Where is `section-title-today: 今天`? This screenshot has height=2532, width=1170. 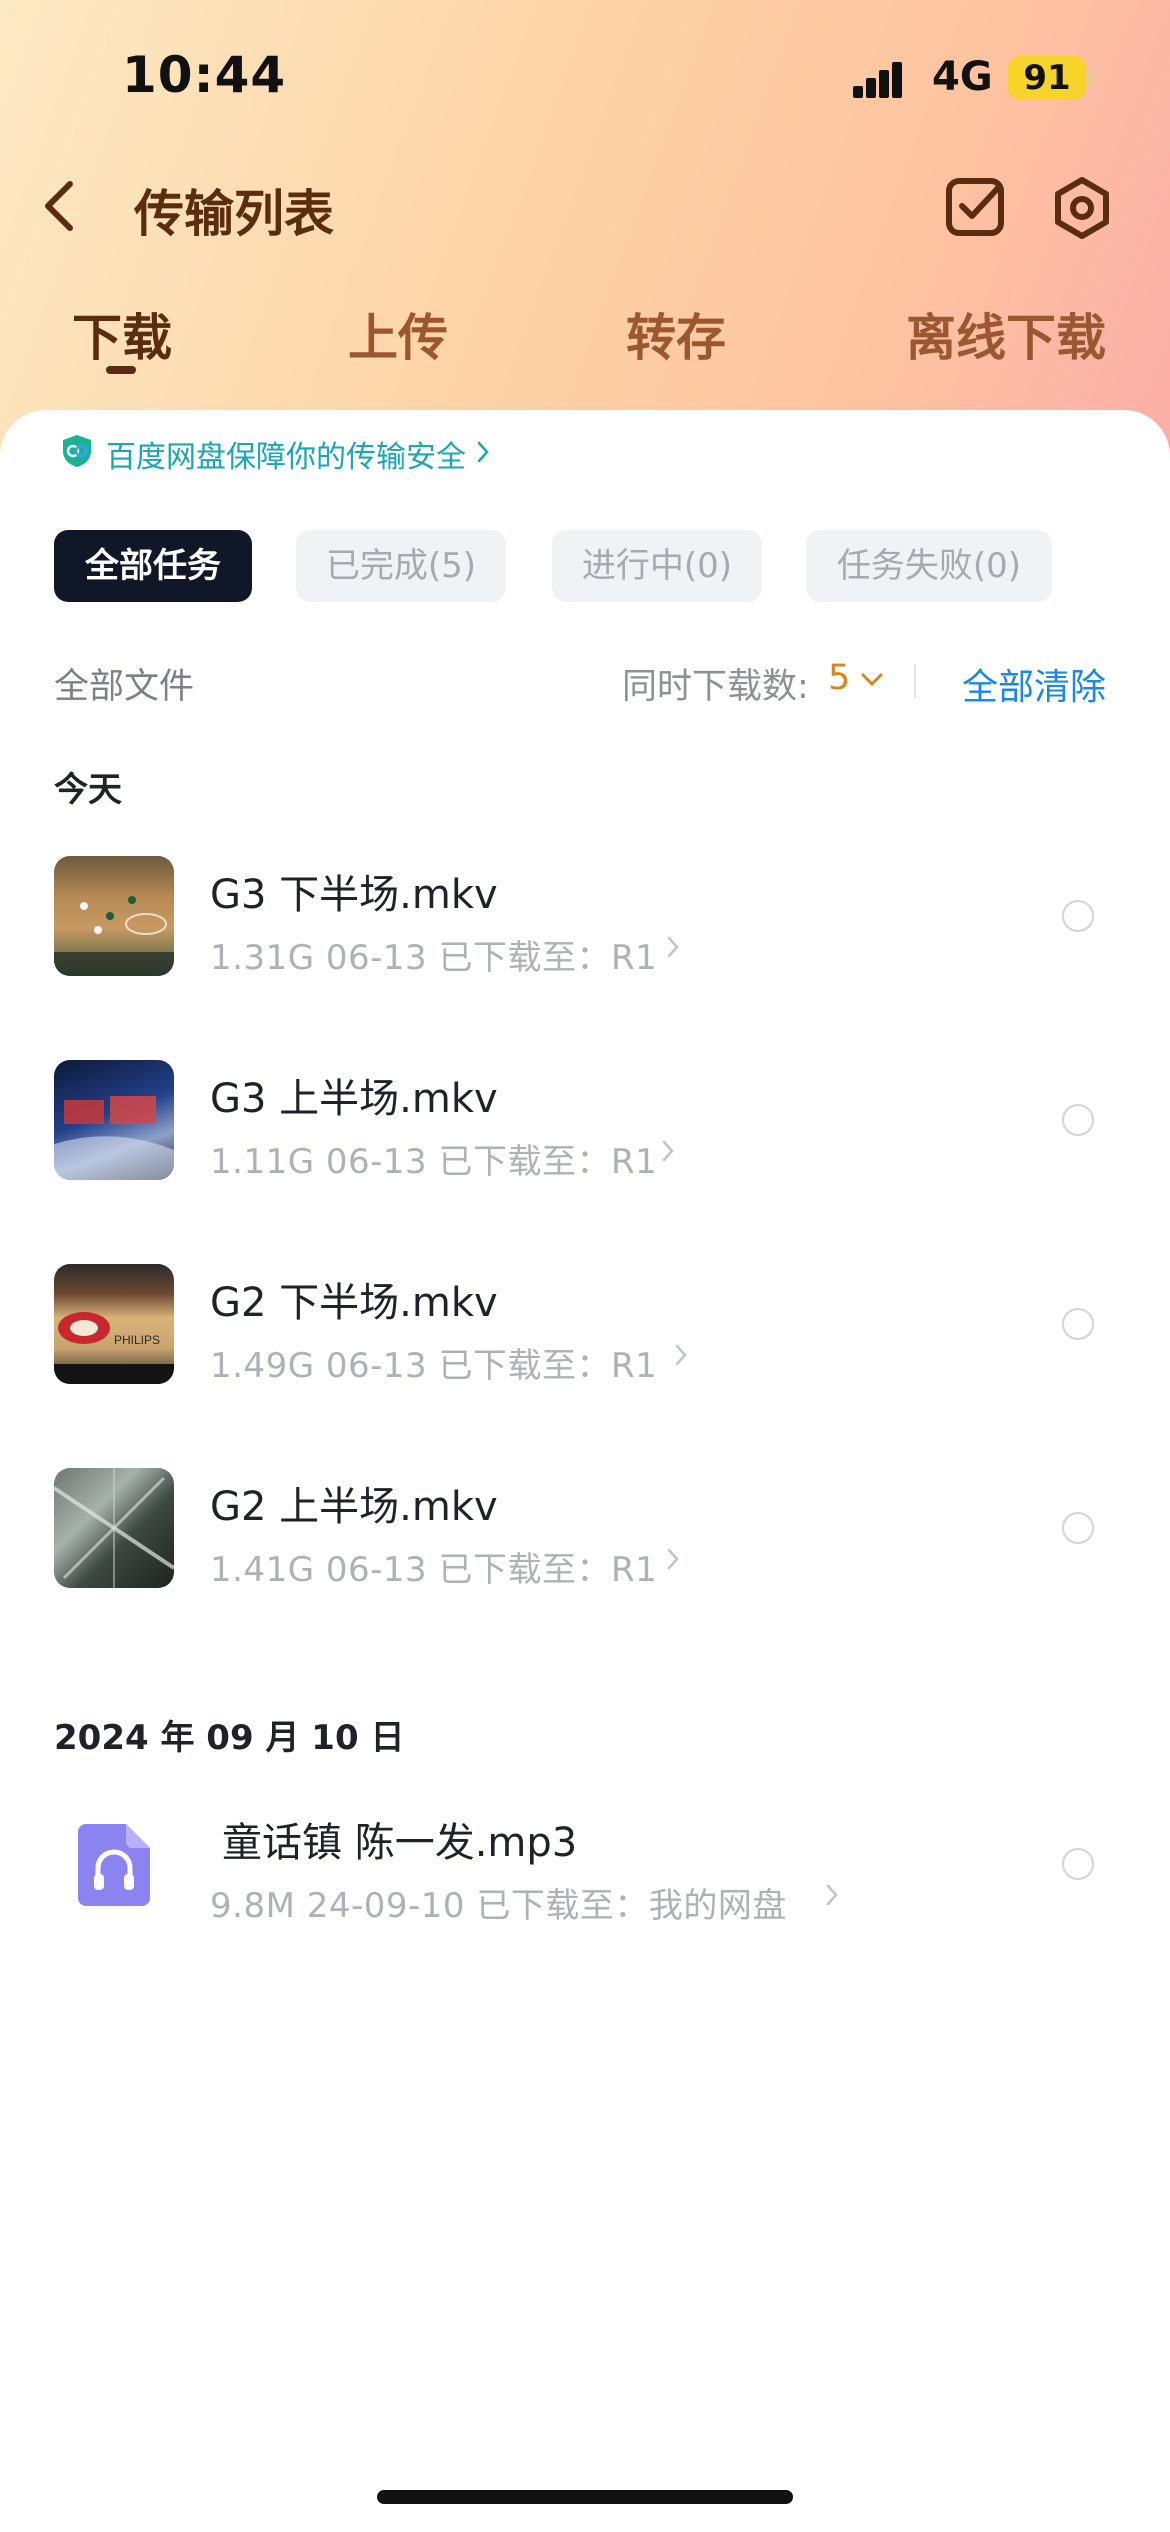
section-title-today: 今天 is located at coordinates (88, 790).